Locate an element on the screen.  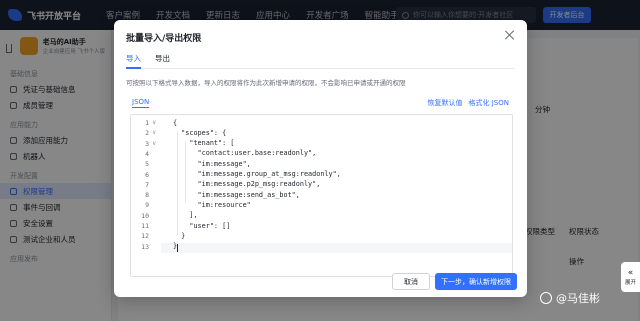
format-json-button: 格式化 JSON is located at coordinates (489, 103).